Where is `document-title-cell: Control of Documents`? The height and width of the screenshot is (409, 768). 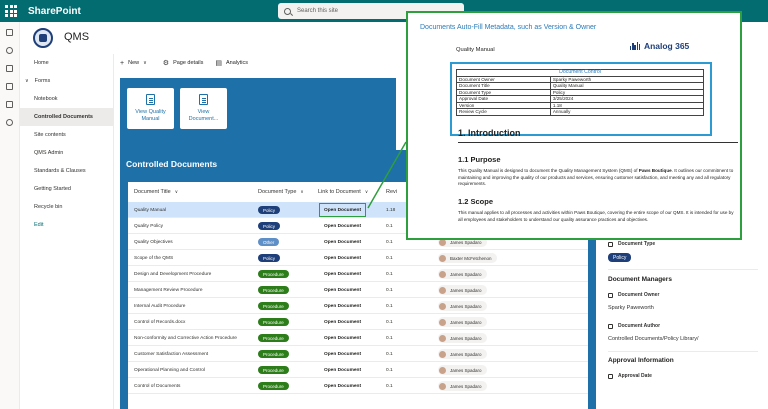
document-title-cell: Control of Documents is located at coordinates (157, 386).